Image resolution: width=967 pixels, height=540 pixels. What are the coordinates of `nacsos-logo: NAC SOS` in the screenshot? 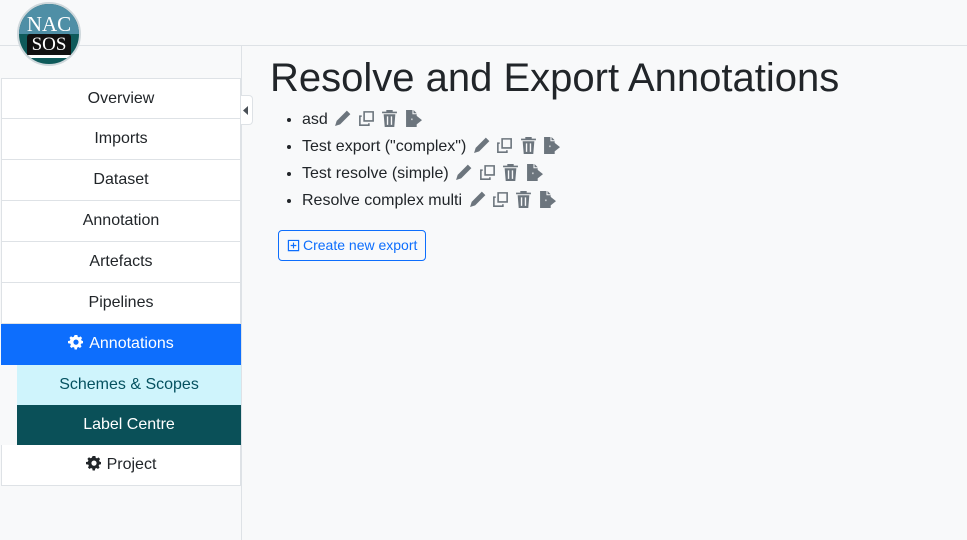 It's located at (49, 34).